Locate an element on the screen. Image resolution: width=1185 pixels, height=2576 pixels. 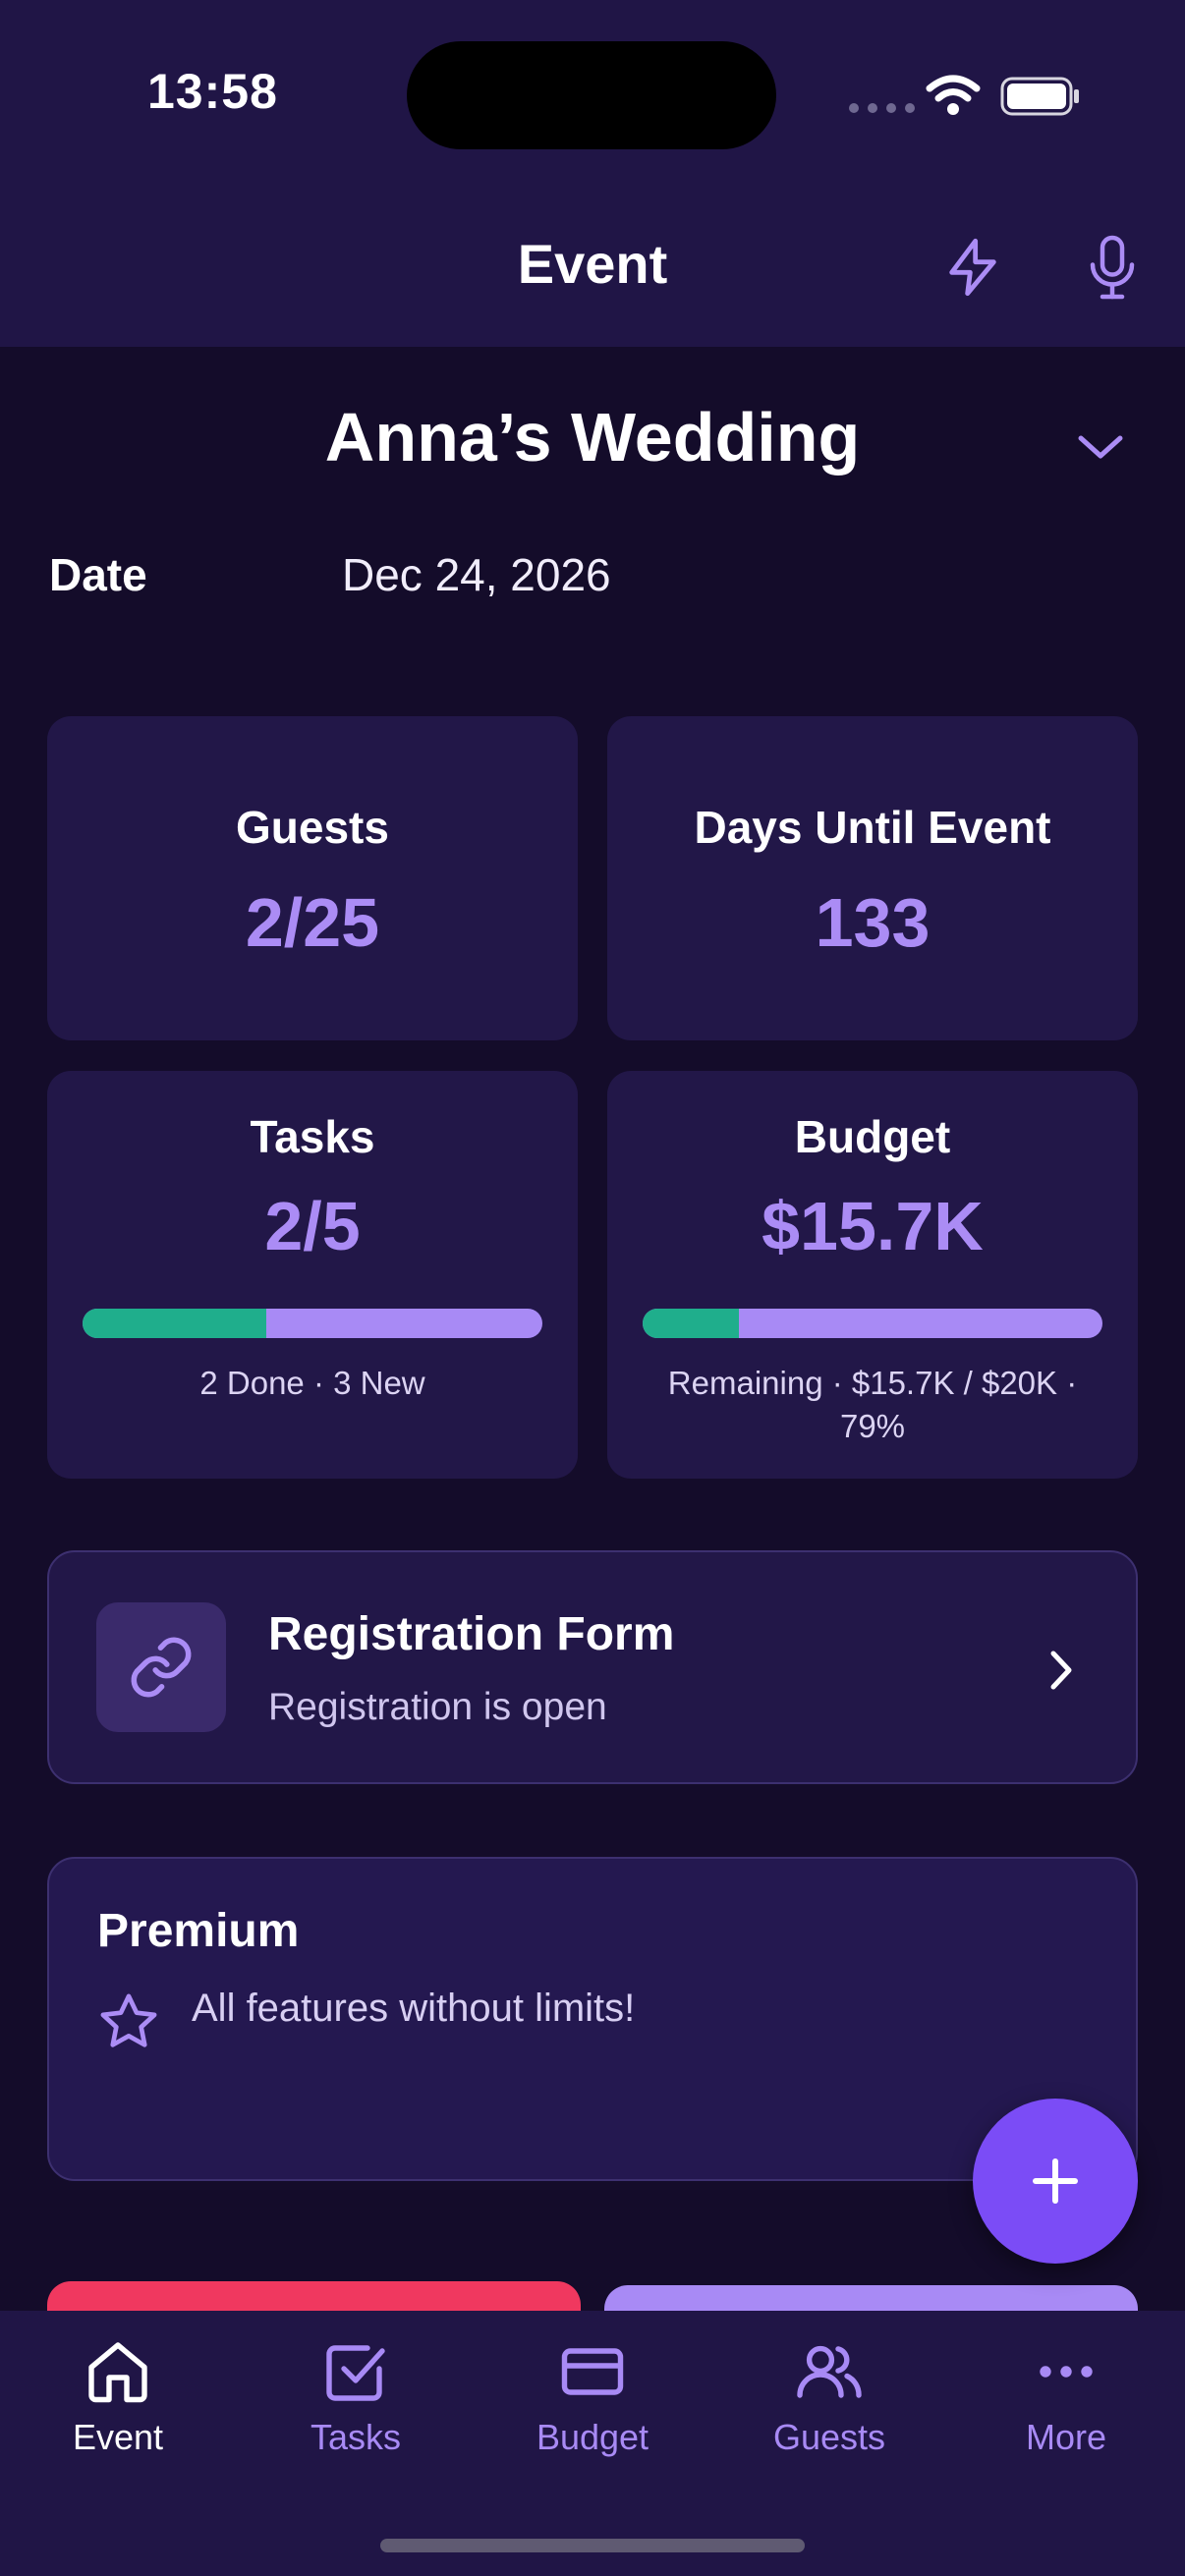
lightning-icon is located at coordinates (973, 267).